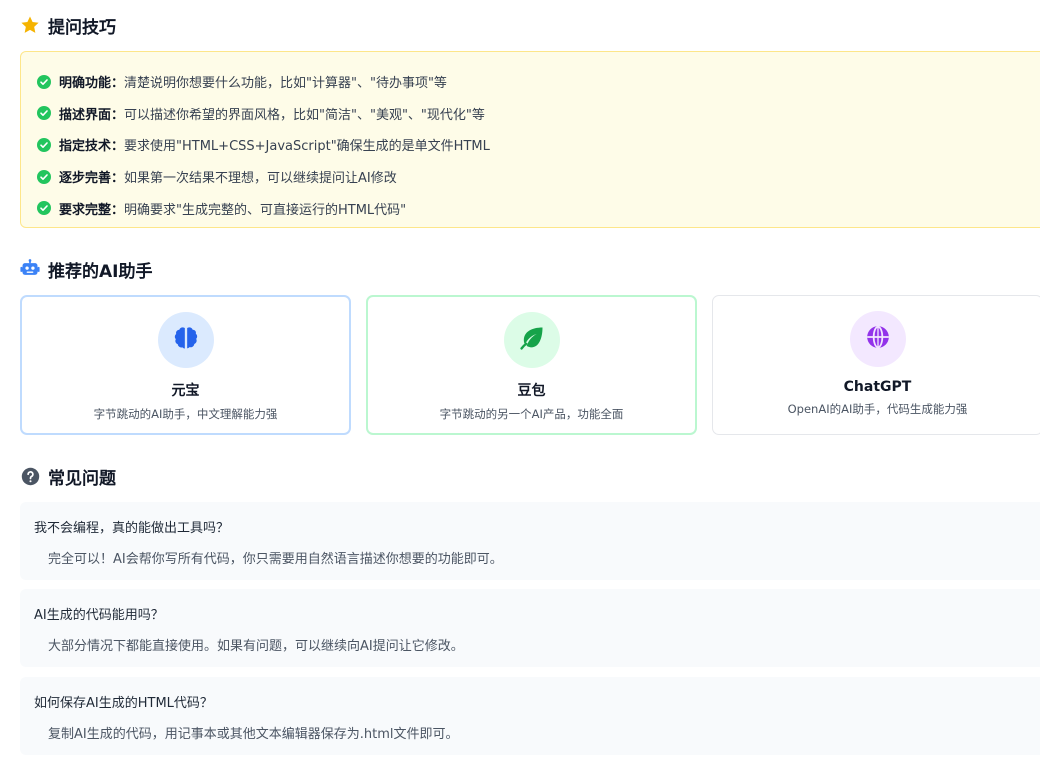 Image resolution: width=1040 pixels, height=758 pixels. I want to click on assistant-desc: 字节跳动的AI助手，中文理解能力强, so click(185, 414).